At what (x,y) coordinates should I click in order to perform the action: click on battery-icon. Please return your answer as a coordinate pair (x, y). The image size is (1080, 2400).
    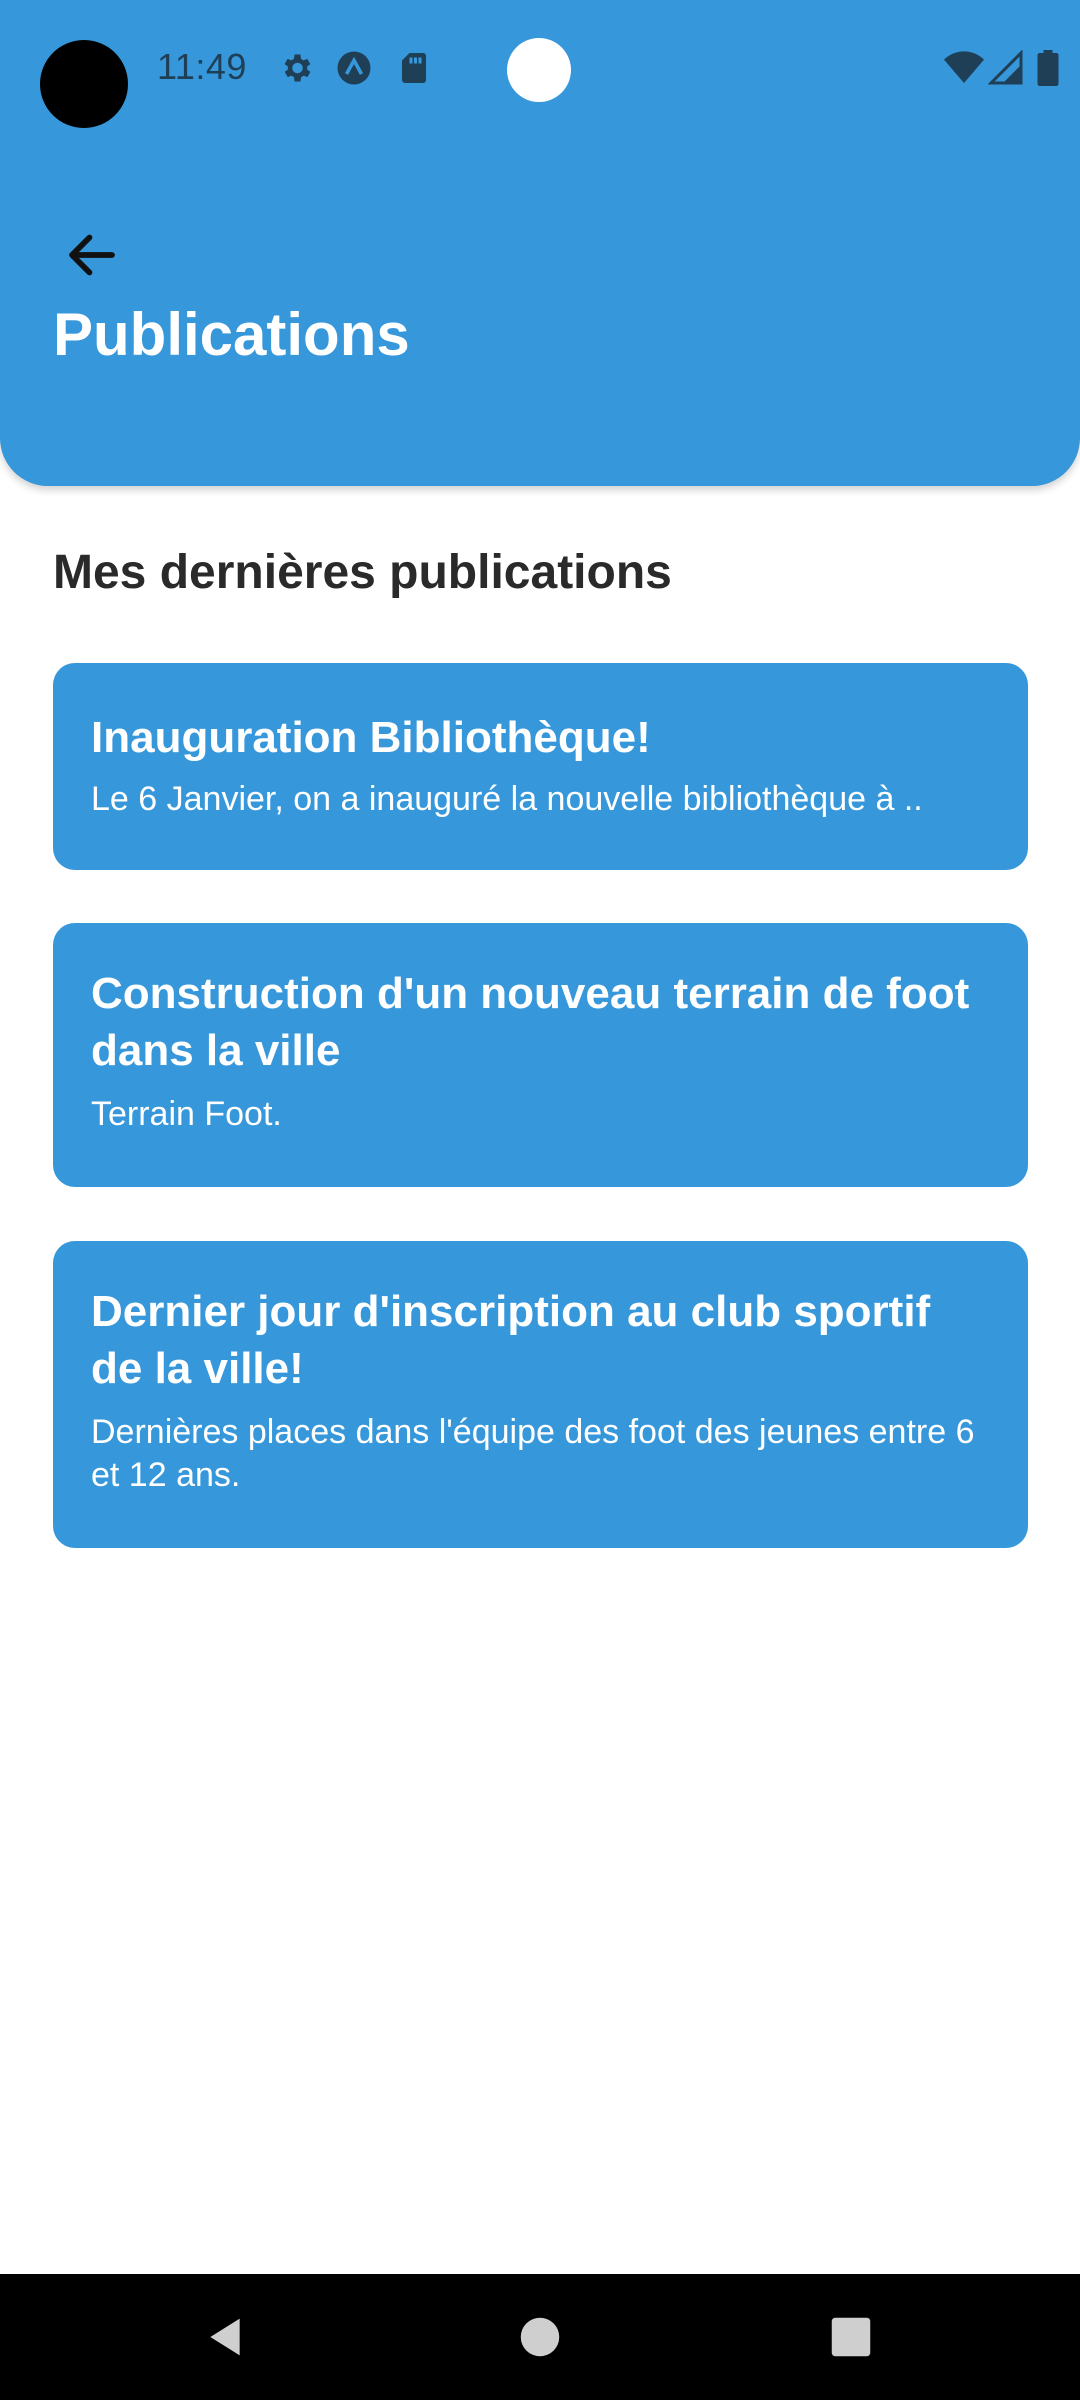
    Looking at the image, I should click on (1054, 68).